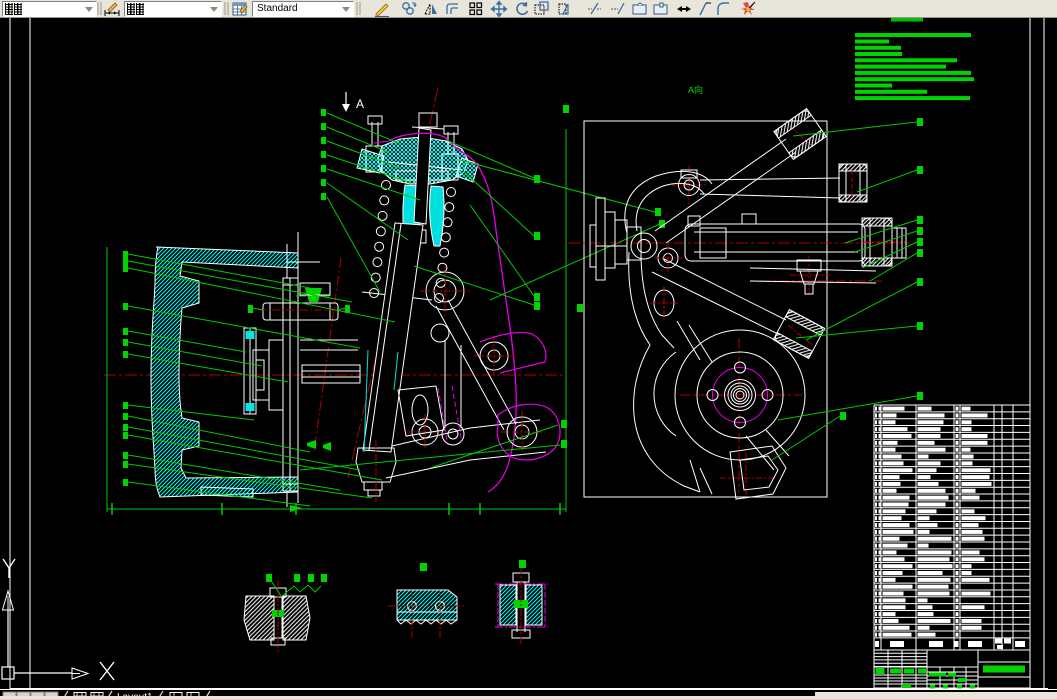 The image size is (1057, 699). I want to click on svg-text: A, so click(360, 104).